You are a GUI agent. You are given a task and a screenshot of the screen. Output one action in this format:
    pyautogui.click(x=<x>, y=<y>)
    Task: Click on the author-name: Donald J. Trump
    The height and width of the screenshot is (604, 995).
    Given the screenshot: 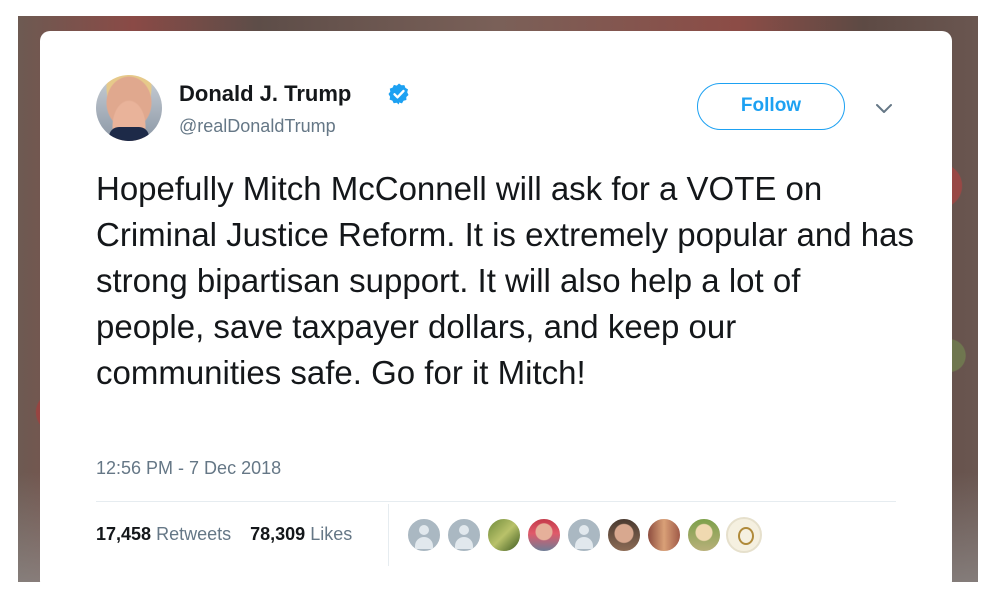 What is the action you would take?
    pyautogui.click(x=265, y=94)
    